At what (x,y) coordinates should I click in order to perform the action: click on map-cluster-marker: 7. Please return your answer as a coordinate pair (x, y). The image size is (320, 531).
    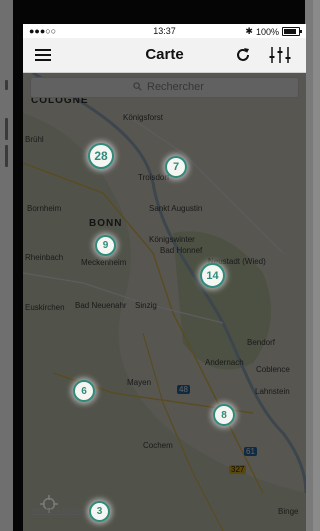
    Looking at the image, I should click on (176, 167).